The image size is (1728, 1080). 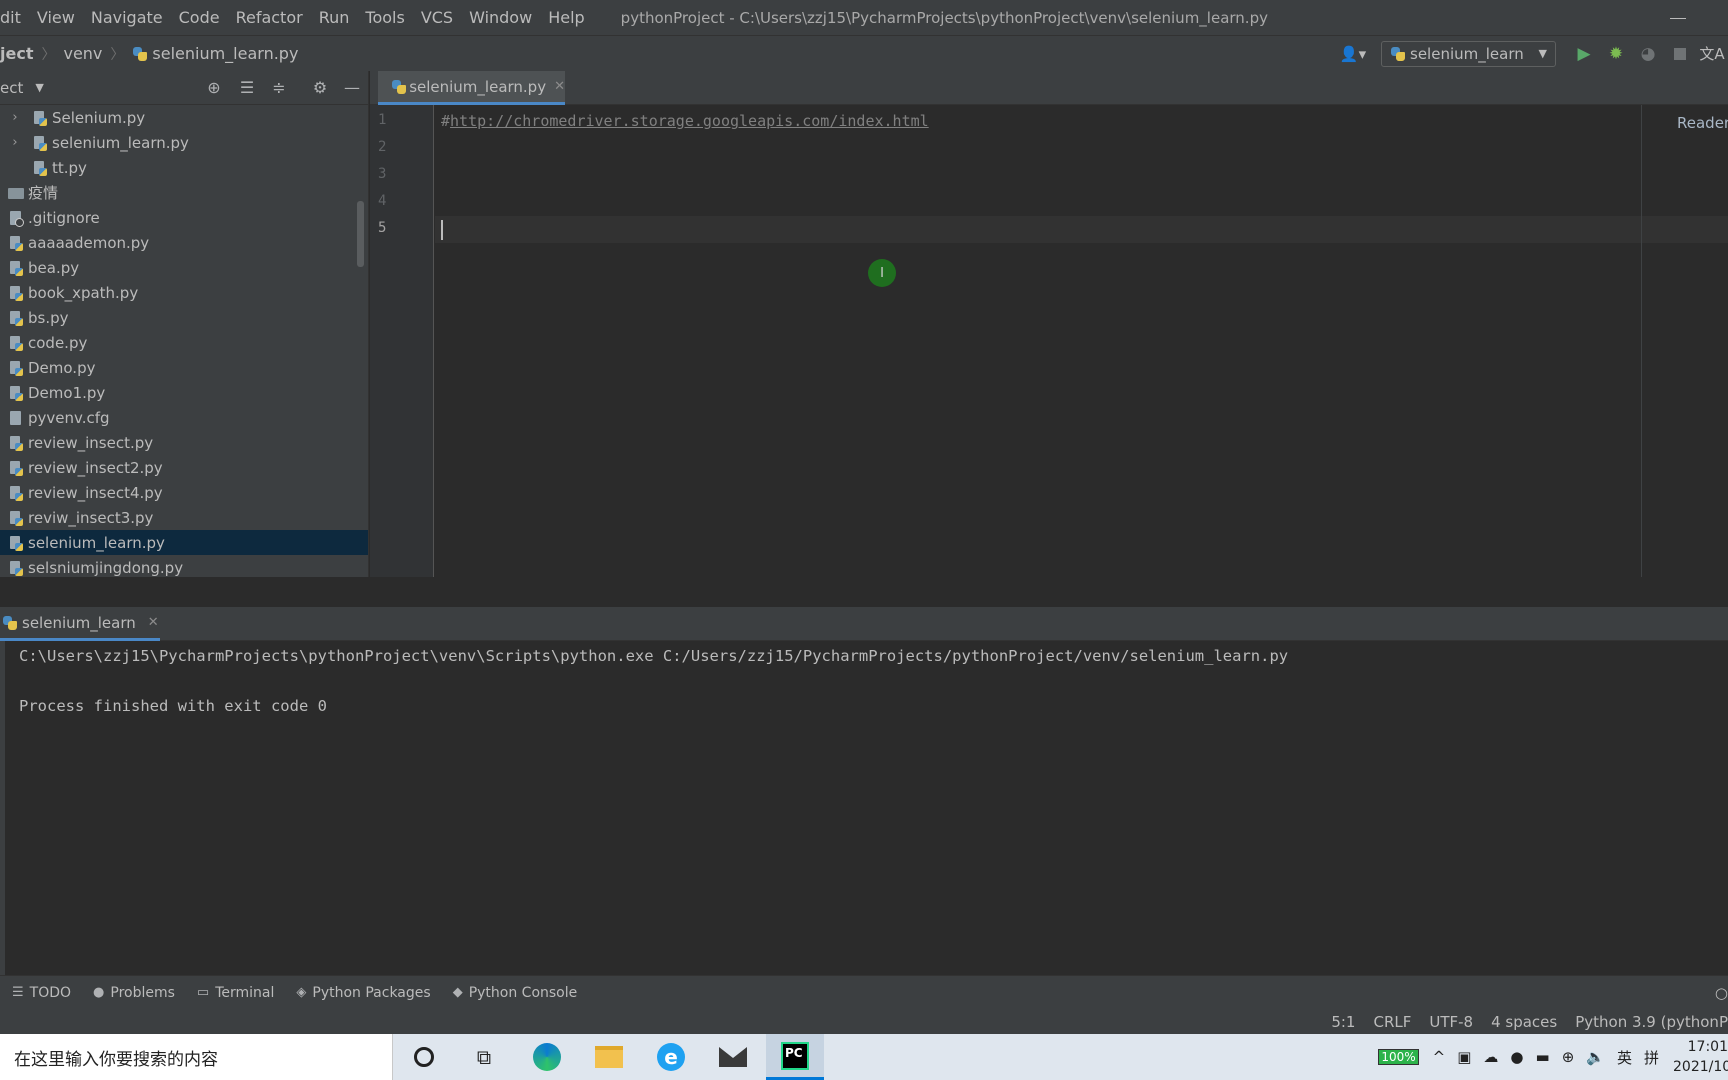 What do you see at coordinates (1343, 1022) in the screenshot?
I see `cursor-position: 5:1` at bounding box center [1343, 1022].